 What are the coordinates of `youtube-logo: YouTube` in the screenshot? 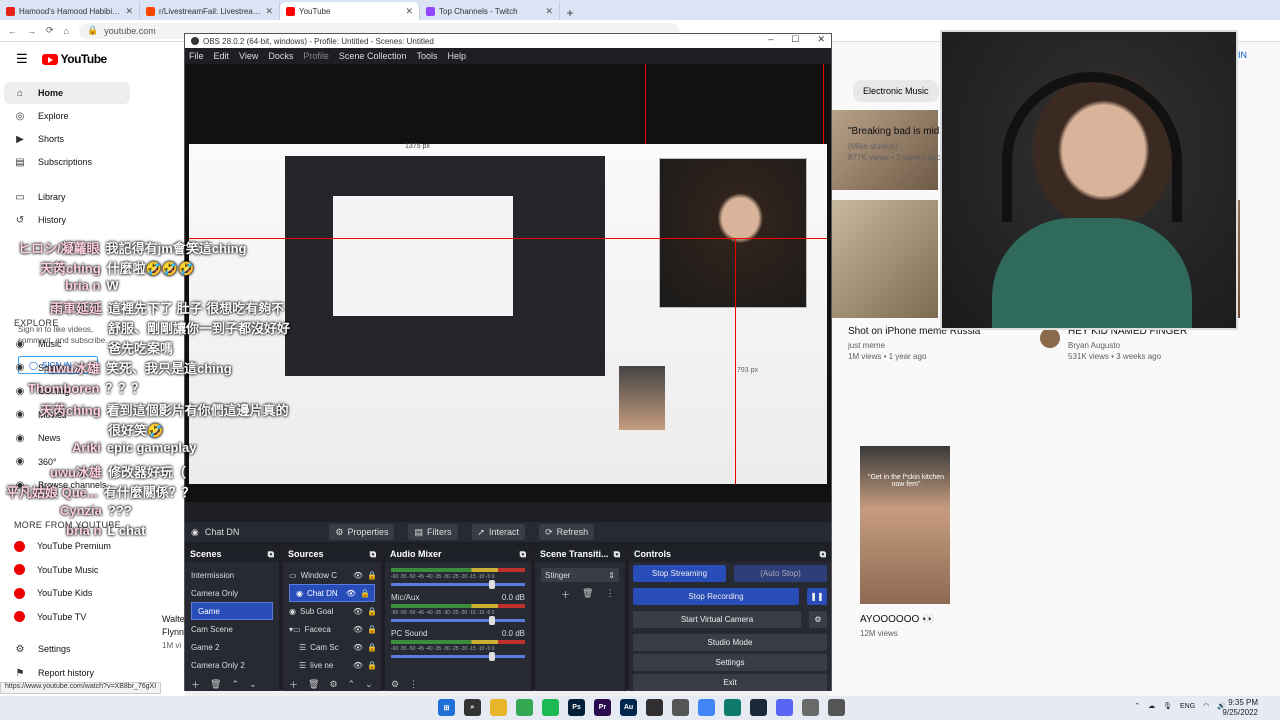 It's located at (74, 59).